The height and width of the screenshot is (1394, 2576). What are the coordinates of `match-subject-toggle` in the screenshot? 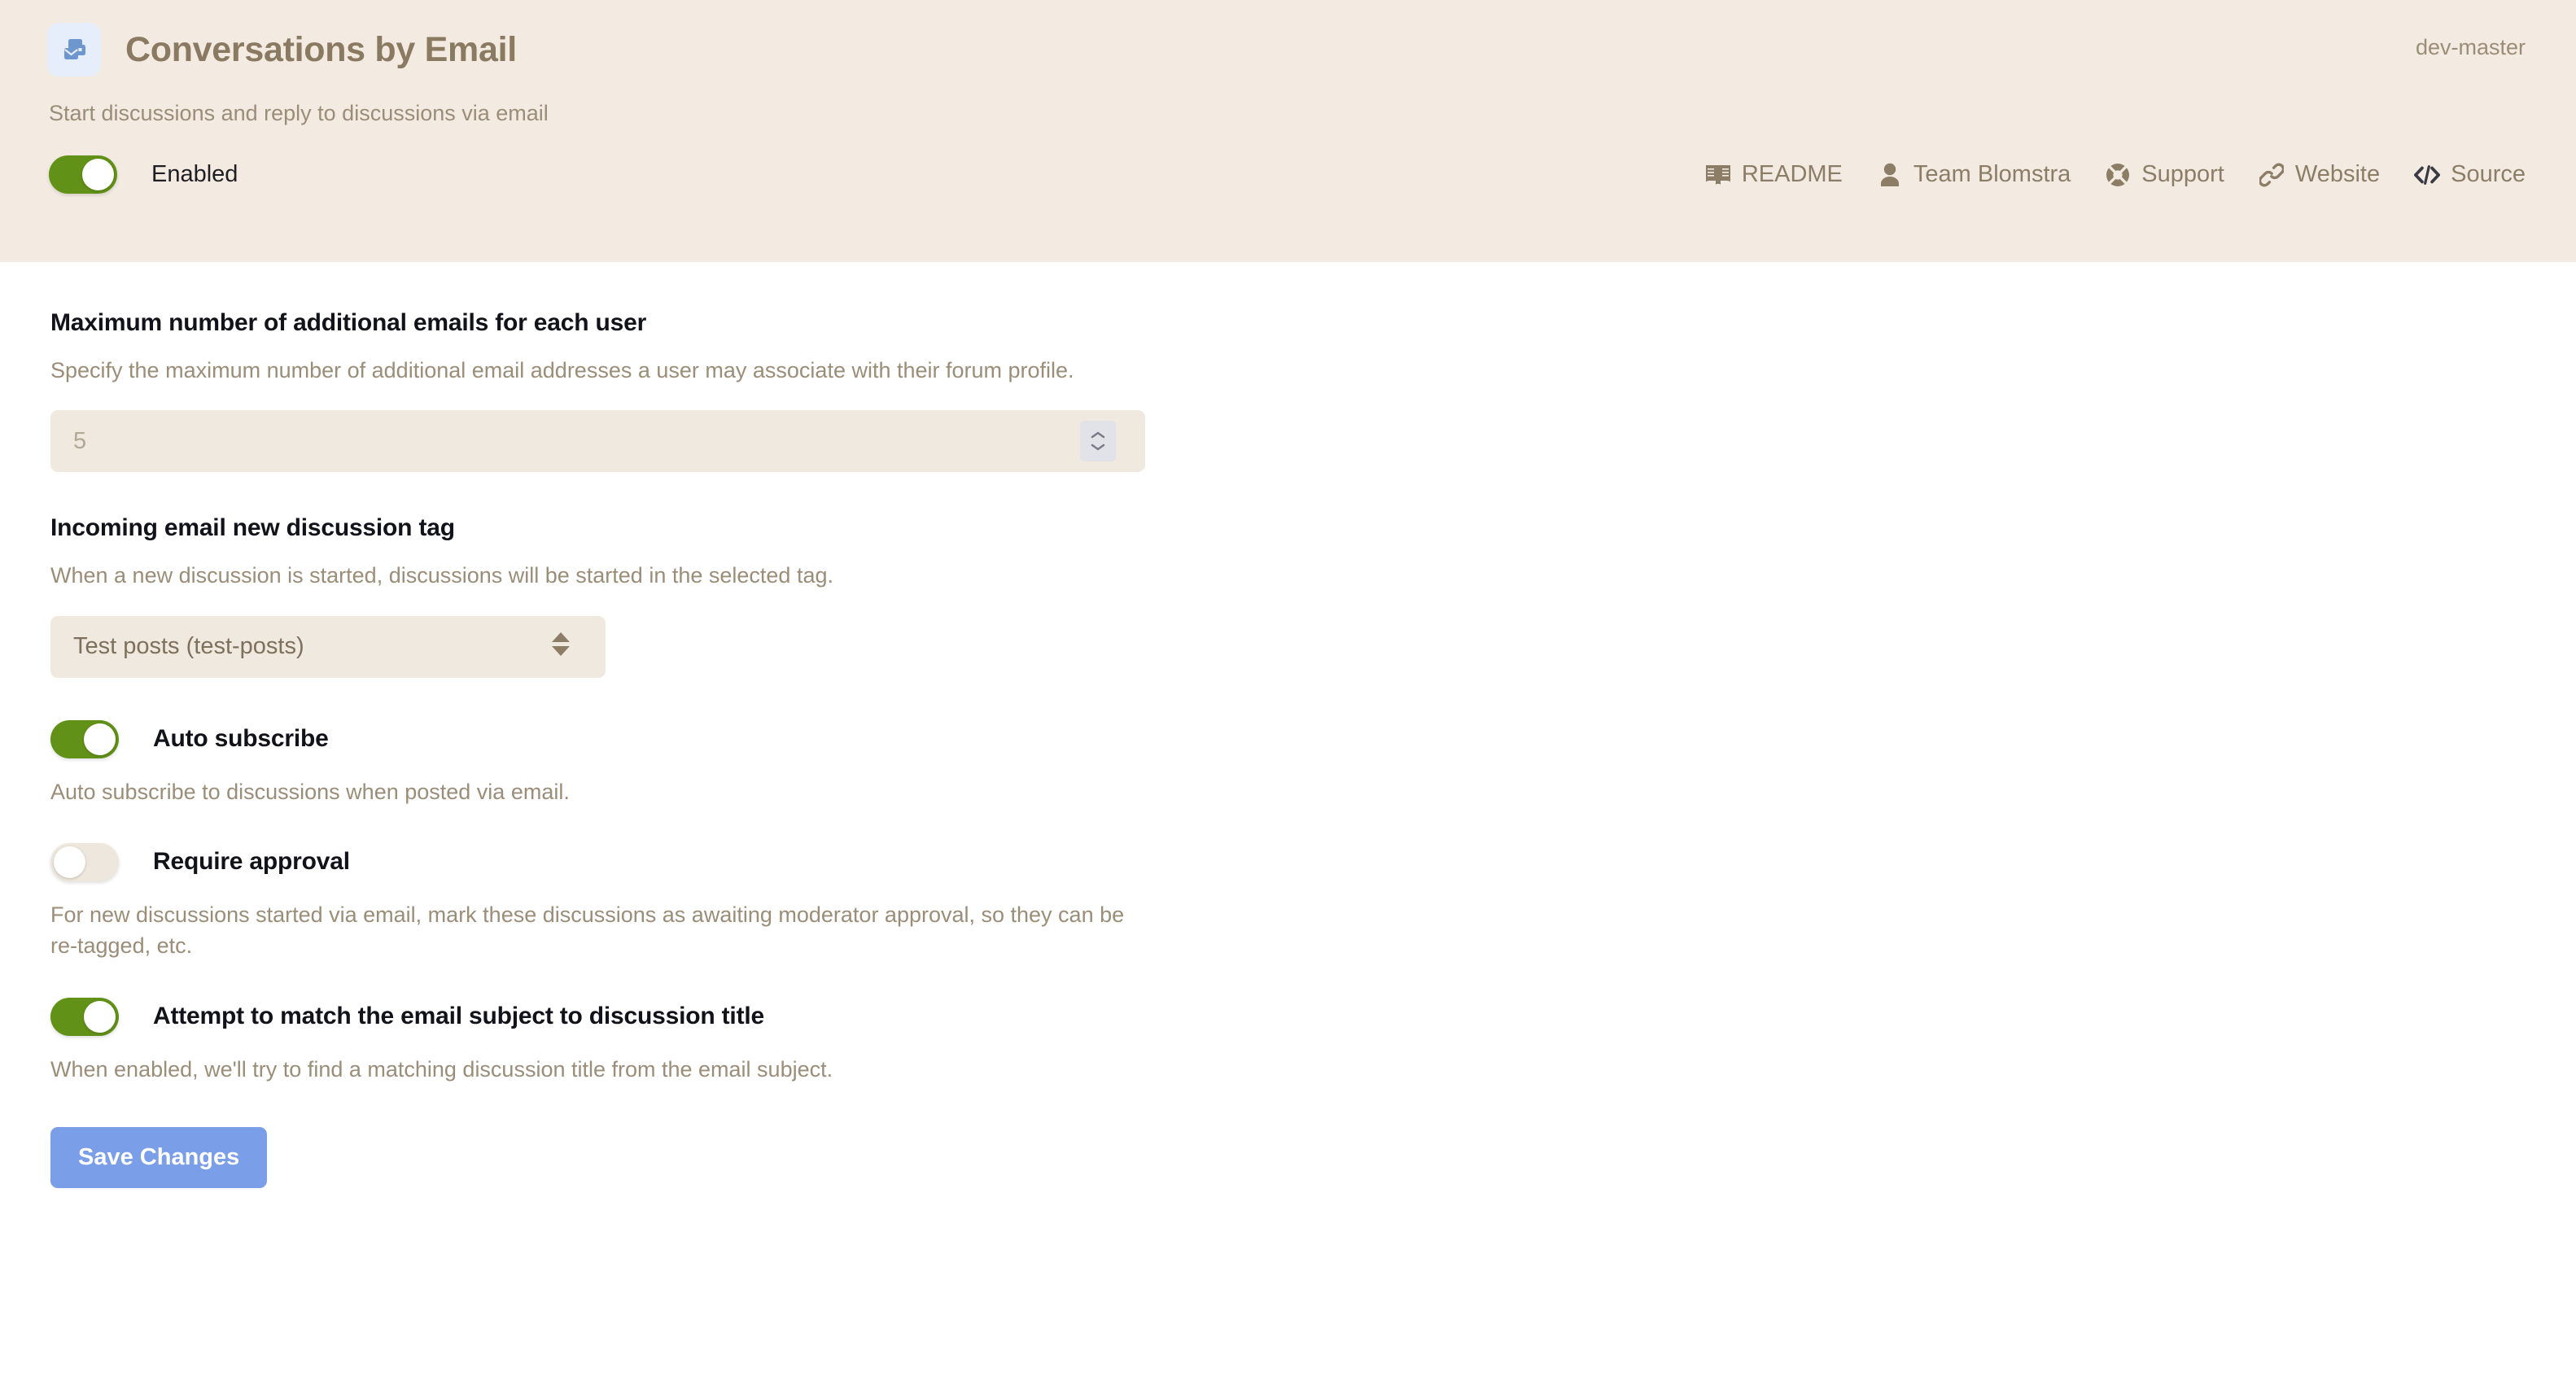 It's located at (84, 1016).